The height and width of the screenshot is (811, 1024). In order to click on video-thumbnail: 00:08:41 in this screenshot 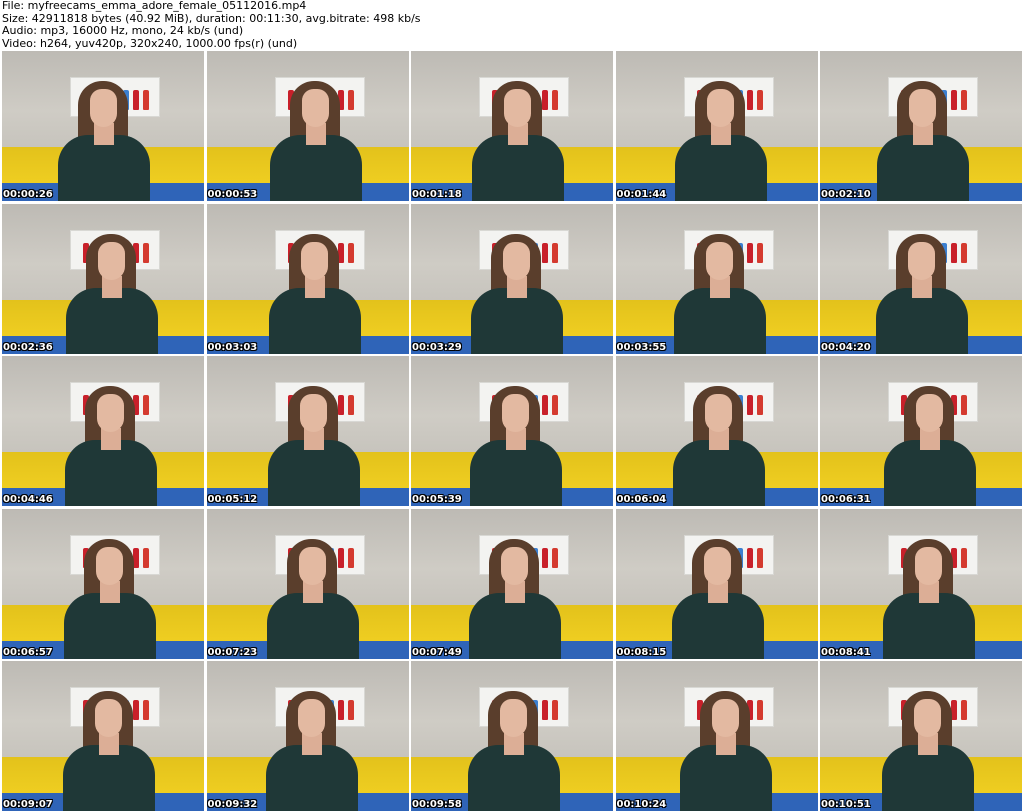, I will do `click(921, 583)`.